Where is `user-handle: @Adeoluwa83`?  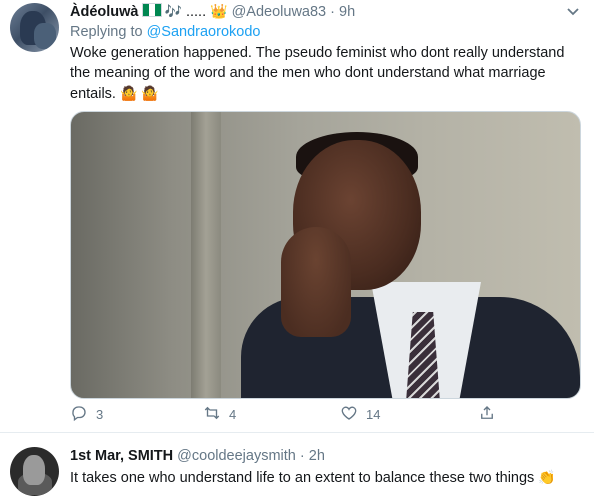 user-handle: @Adeoluwa83 is located at coordinates (279, 12).